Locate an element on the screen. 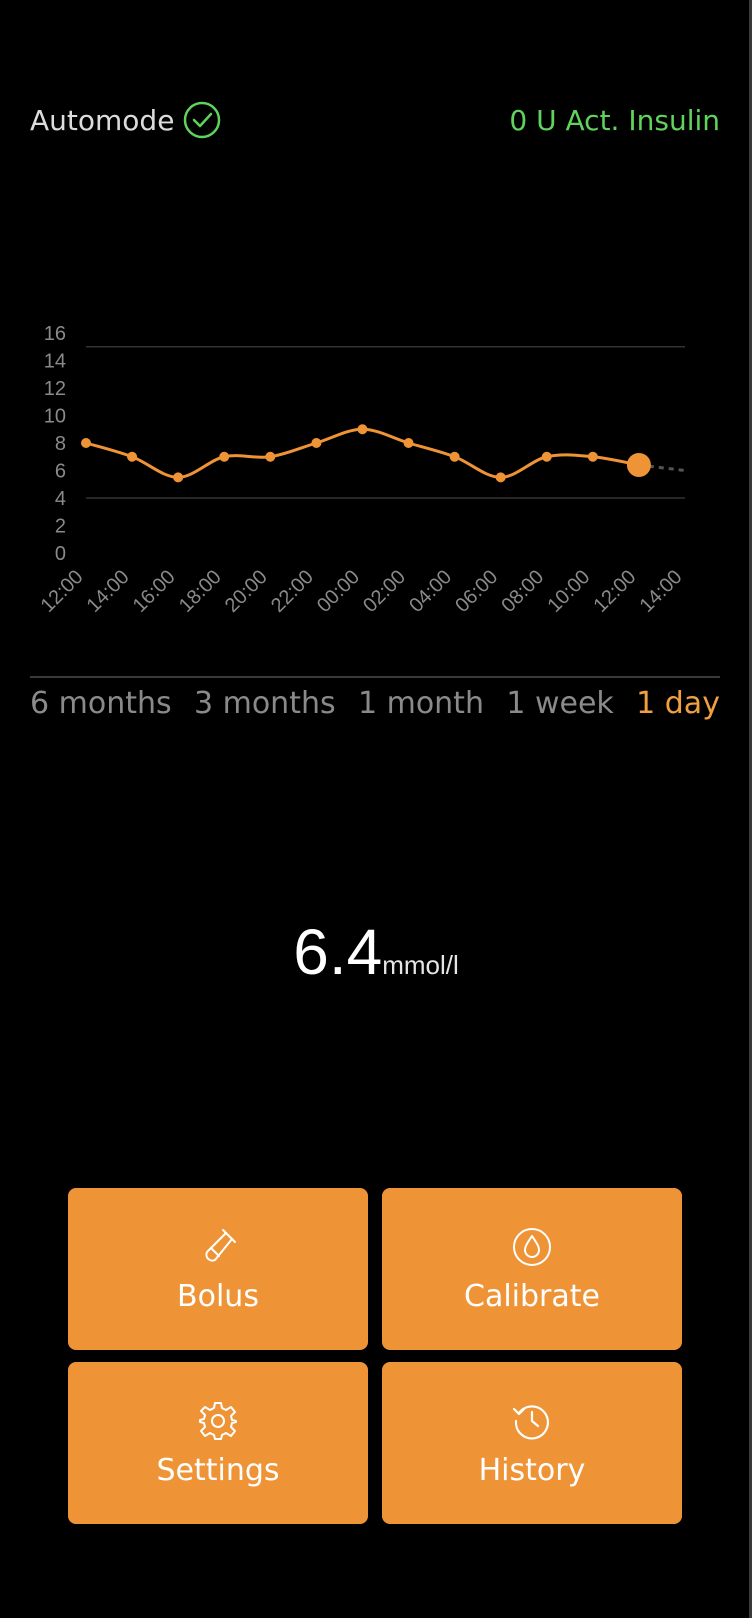 This screenshot has width=752, height=1618. test-tube-icon is located at coordinates (218, 1247).